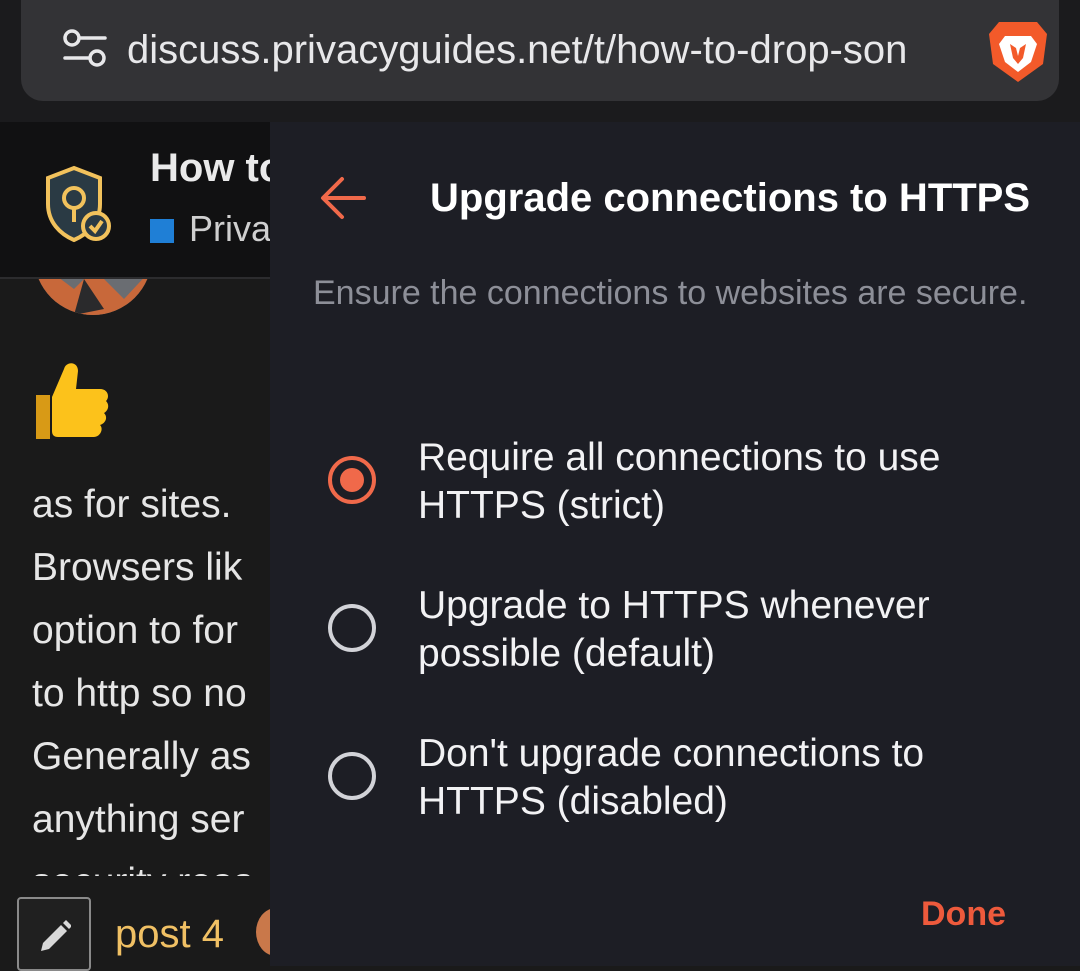 This screenshot has width=1080, height=971. What do you see at coordinates (343, 198) in the screenshot?
I see `back-arrow-icon` at bounding box center [343, 198].